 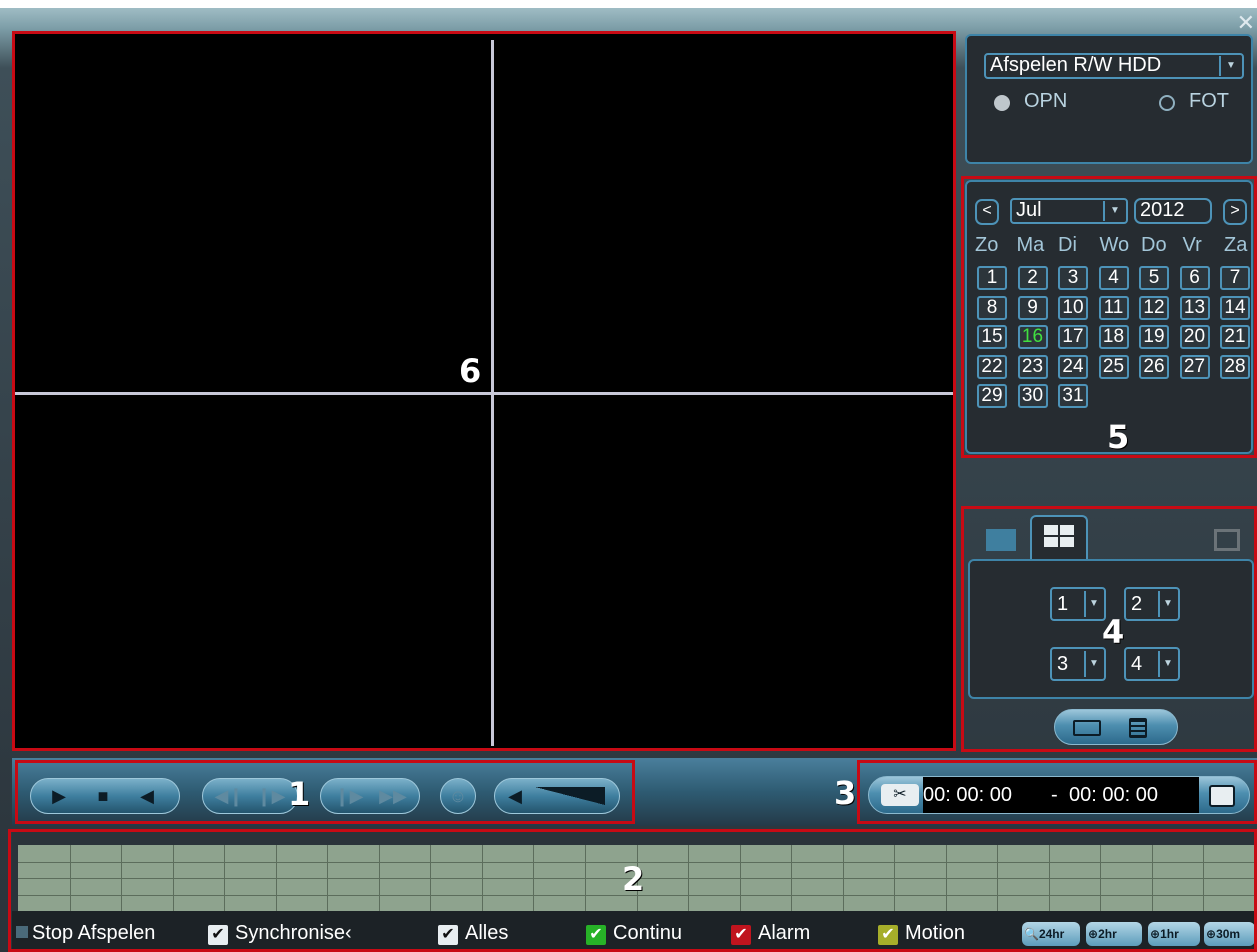 I want to click on play-stop-group: ▶ ■ ◀, so click(x=105, y=796).